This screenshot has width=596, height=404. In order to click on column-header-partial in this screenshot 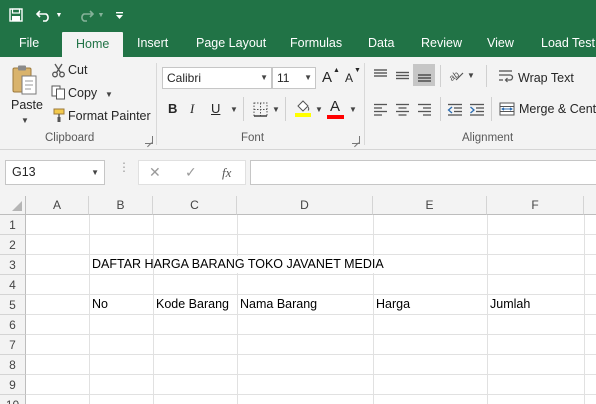, I will do `click(590, 205)`.